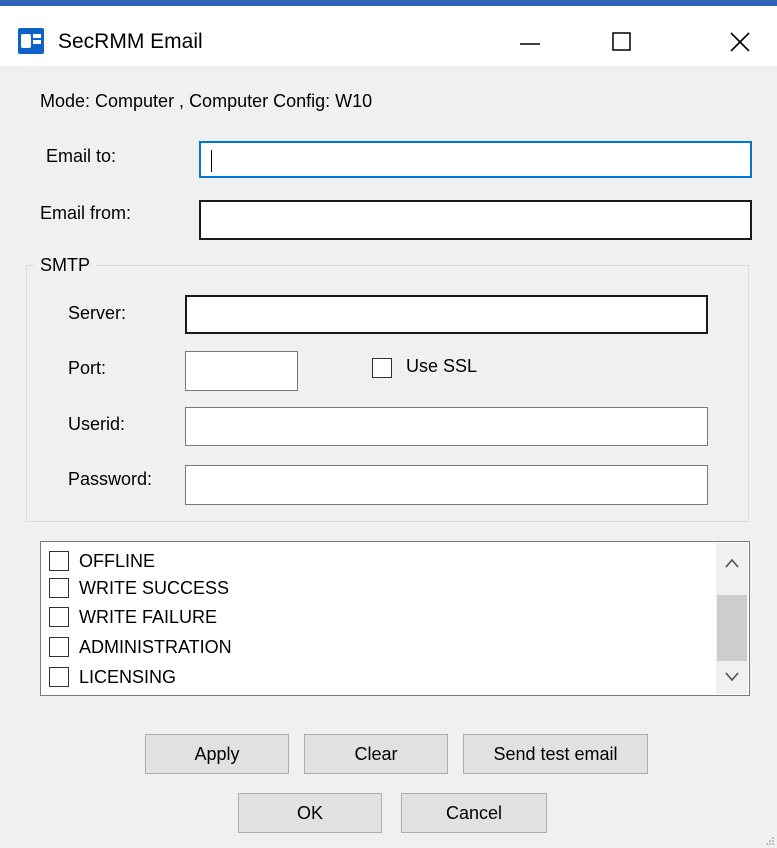  What do you see at coordinates (442, 366) in the screenshot?
I see `use-ssl-label: Use SSL` at bounding box center [442, 366].